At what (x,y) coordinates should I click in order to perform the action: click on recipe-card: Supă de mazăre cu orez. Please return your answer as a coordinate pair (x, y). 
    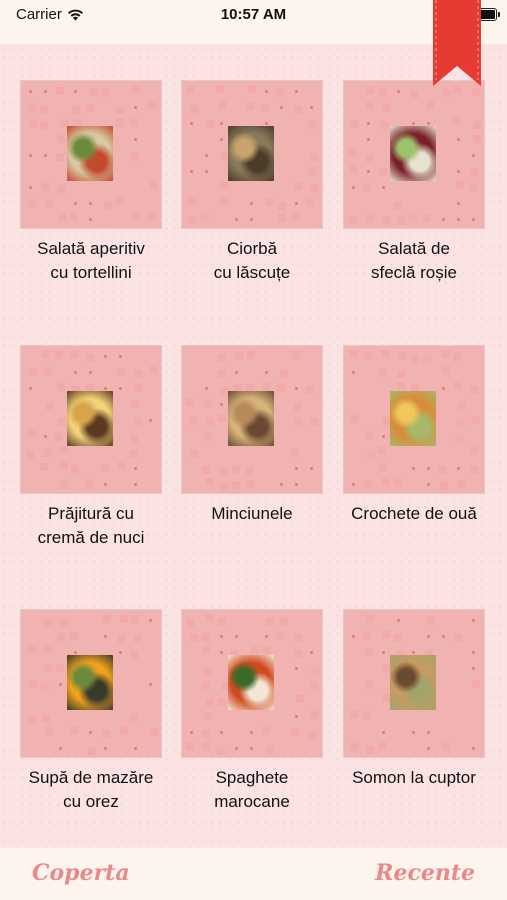
    Looking at the image, I should click on (91, 711).